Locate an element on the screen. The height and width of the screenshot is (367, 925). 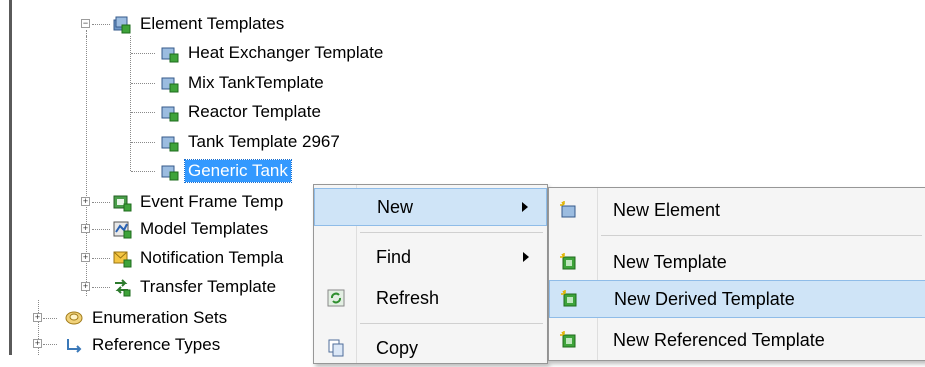
tree-node-enumeration-sets: Enumeration Sets is located at coordinates (147, 318).